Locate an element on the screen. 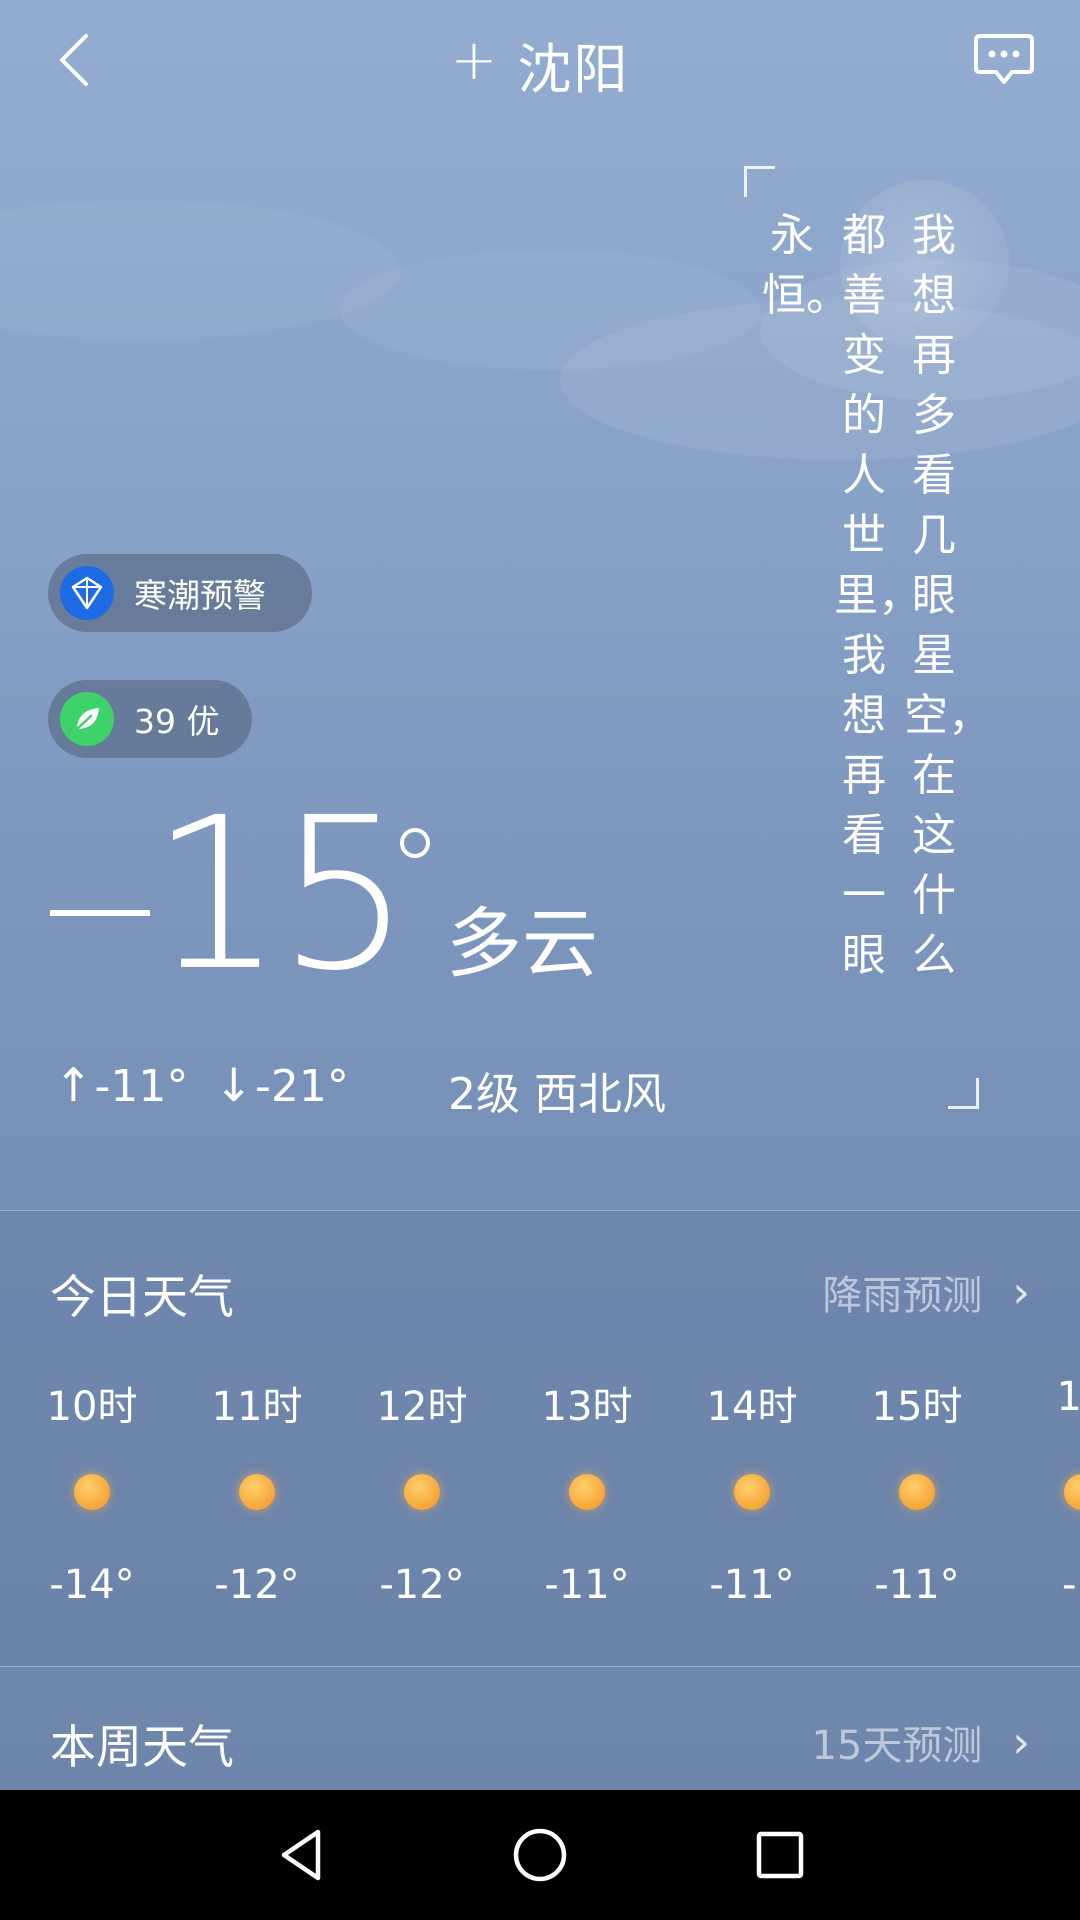 Image resolution: width=1080 pixels, height=1920 pixels. hourly-forecast-item: 10时 -14° is located at coordinates (92, 1491).